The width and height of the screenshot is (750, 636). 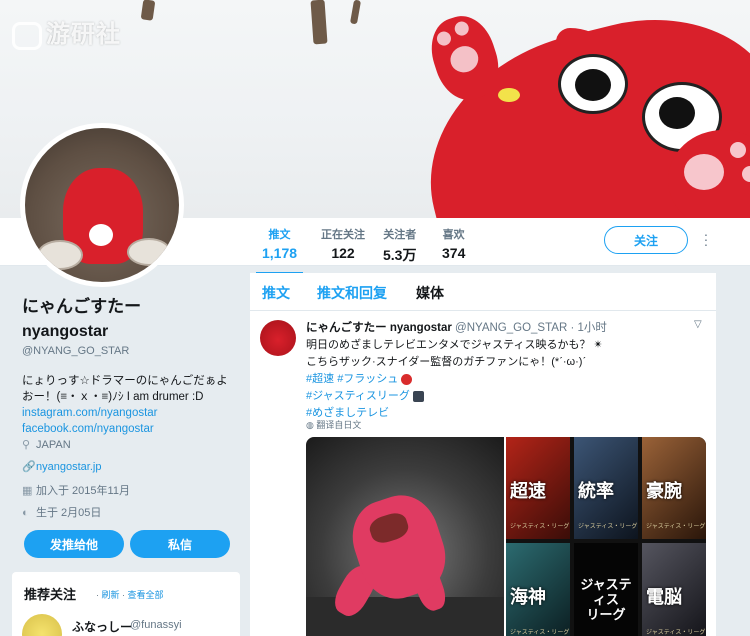 I want to click on tweet-tags-2: #ジャスティスリーグ, so click(x=454, y=396).